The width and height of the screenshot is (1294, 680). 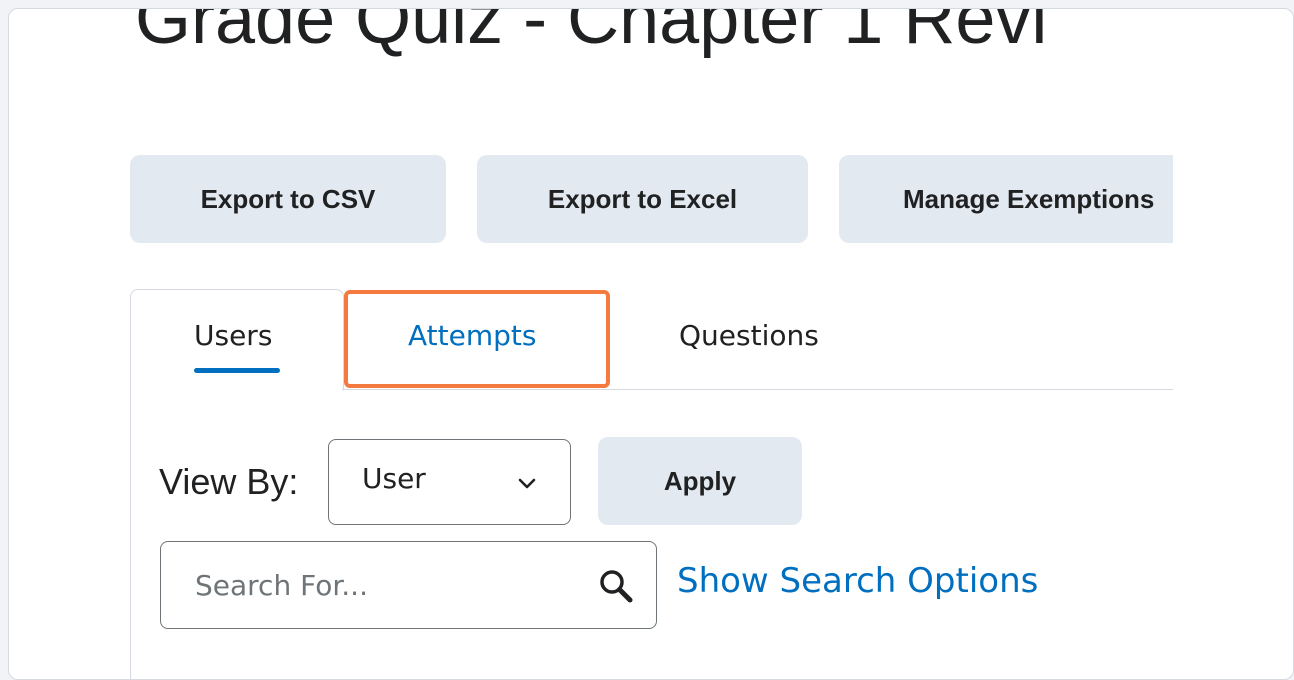 I want to click on export-csv-button: Export to CSV, so click(x=288, y=199).